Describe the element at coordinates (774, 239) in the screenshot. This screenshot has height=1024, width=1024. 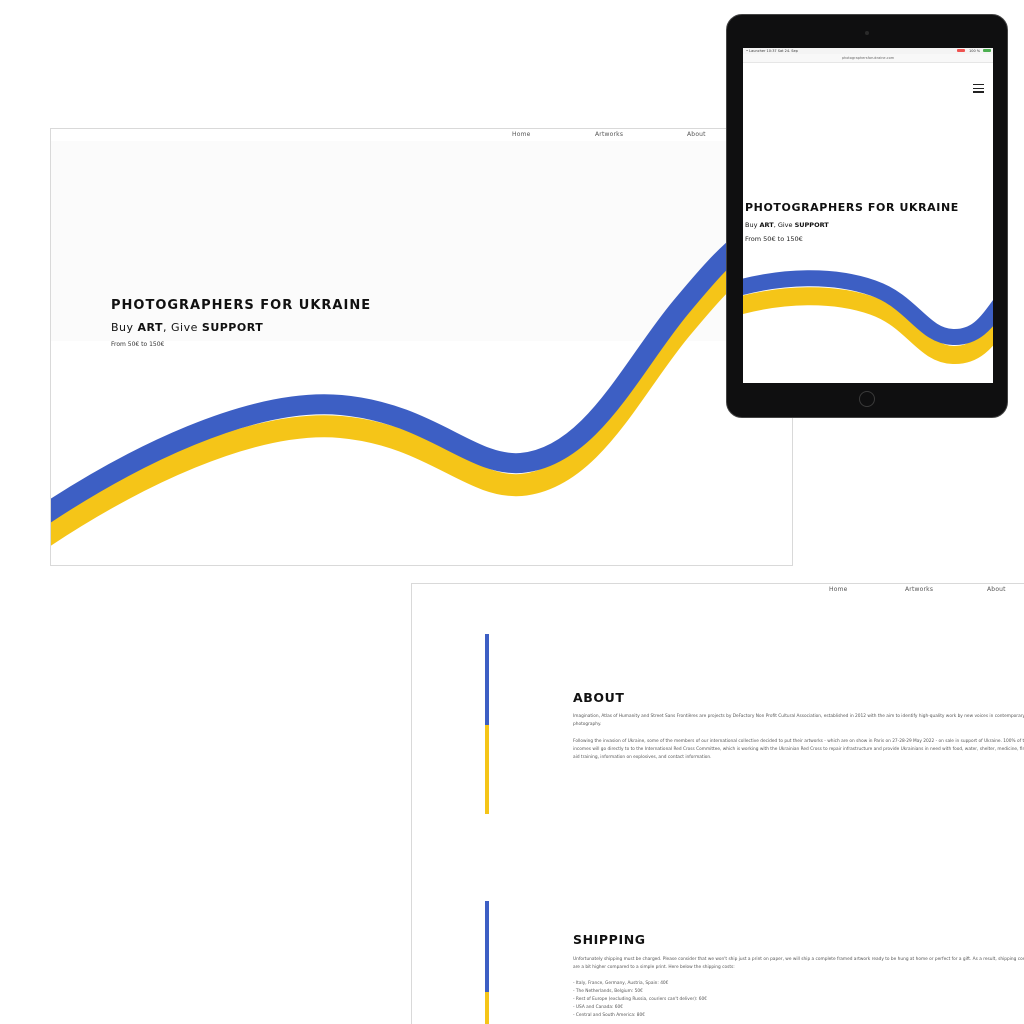
I see `tablet-hero-price: From 50€ to 150€` at that location.